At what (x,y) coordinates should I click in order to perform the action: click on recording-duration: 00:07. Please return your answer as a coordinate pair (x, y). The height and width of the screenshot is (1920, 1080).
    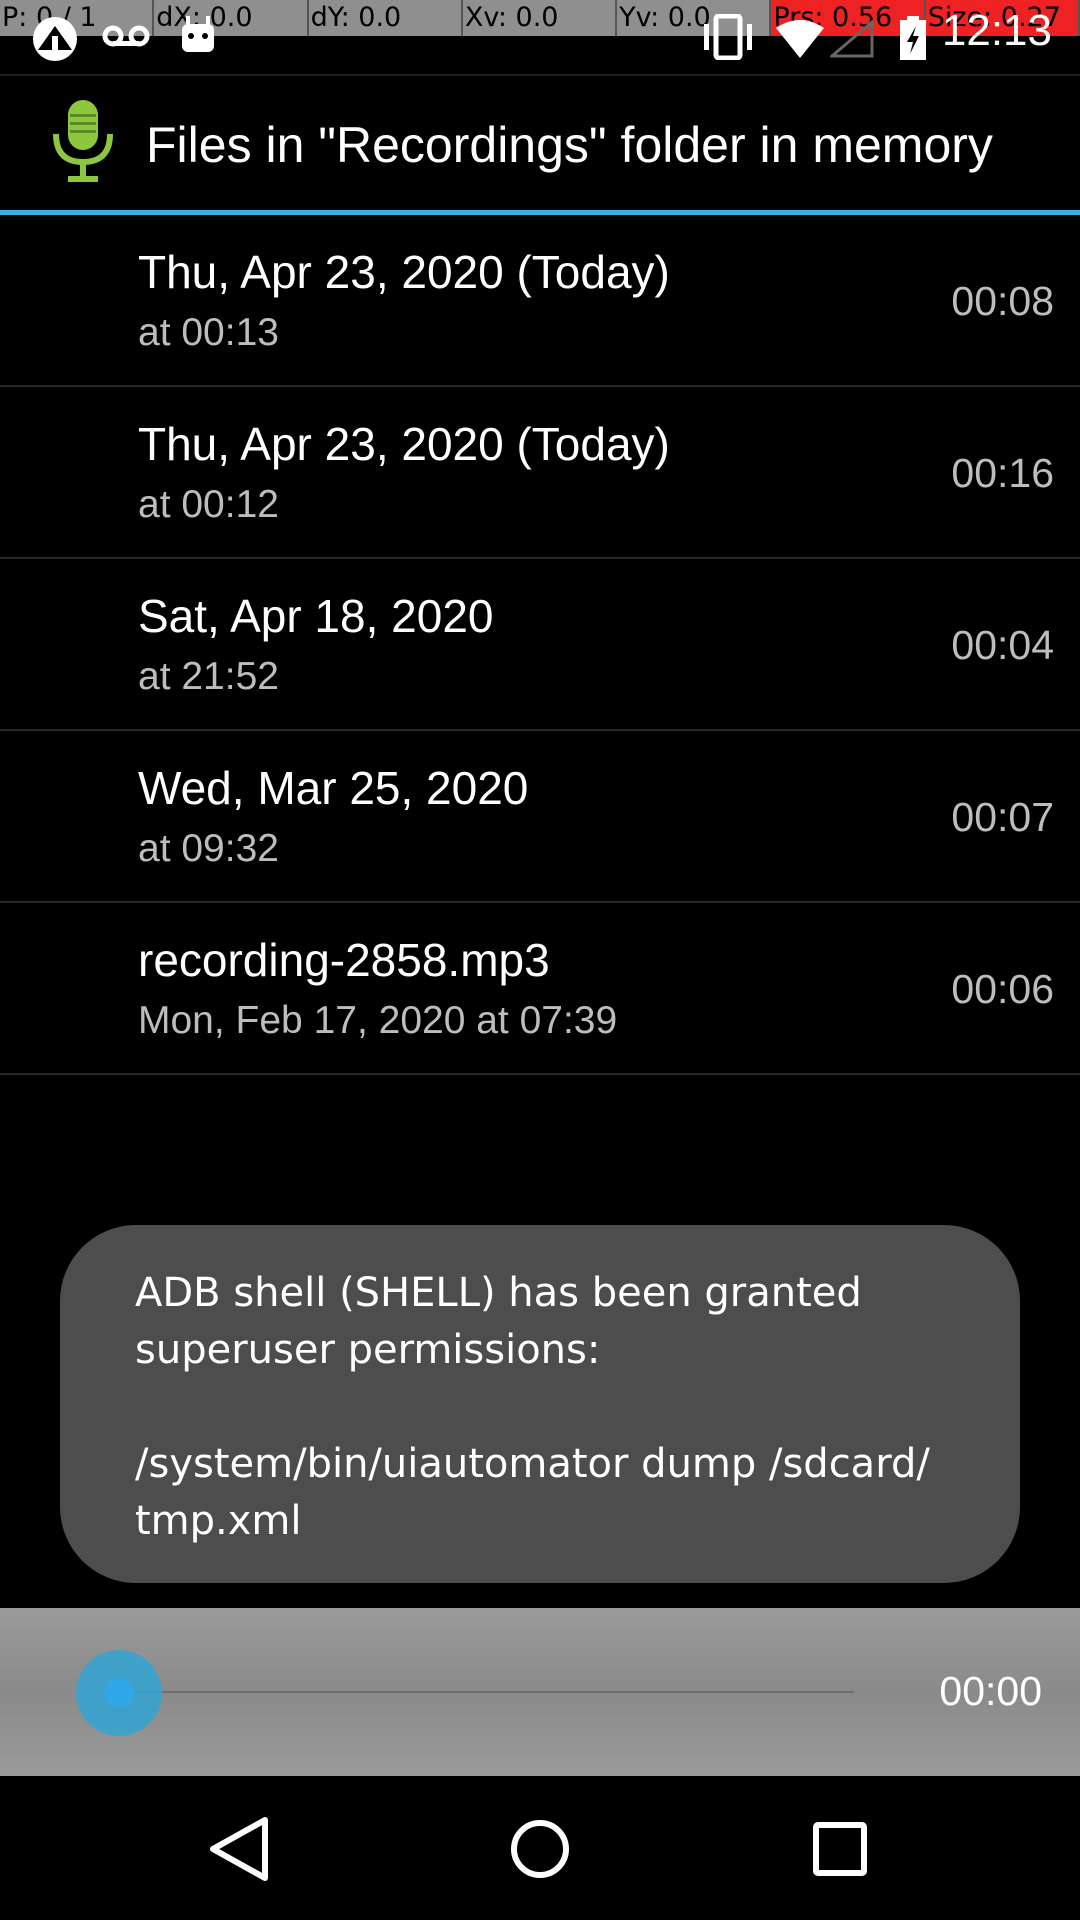
    Looking at the image, I should click on (1002, 817).